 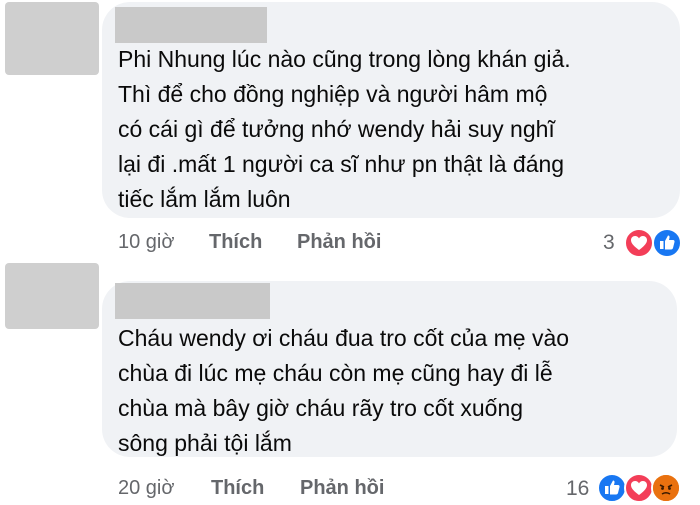 What do you see at coordinates (577, 489) in the screenshot?
I see `reaction-count: 16` at bounding box center [577, 489].